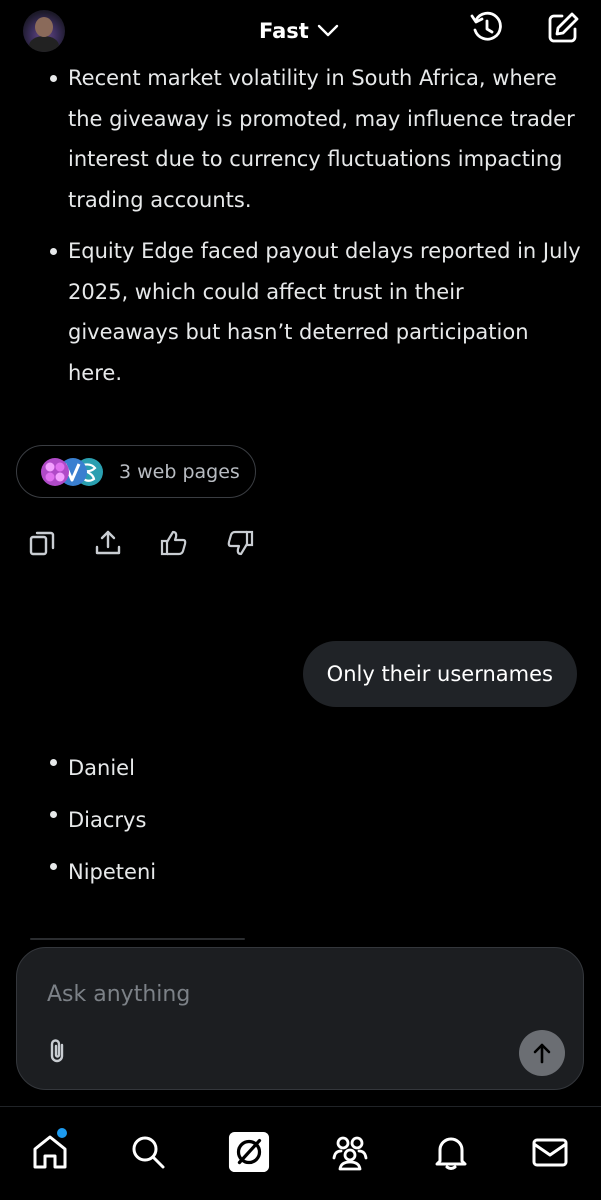 Image resolution: width=601 pixels, height=1200 pixels. I want to click on scroll-edge-divider, so click(137, 939).